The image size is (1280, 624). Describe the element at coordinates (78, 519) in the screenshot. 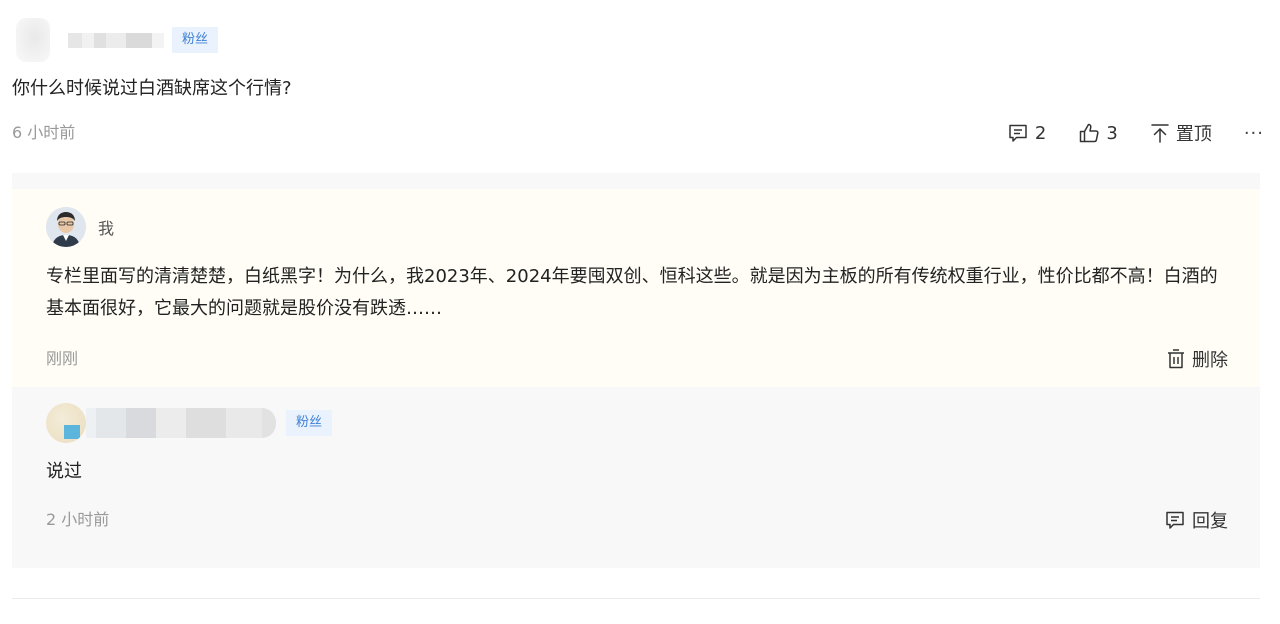

I see `reply-time: 2 小时前` at that location.